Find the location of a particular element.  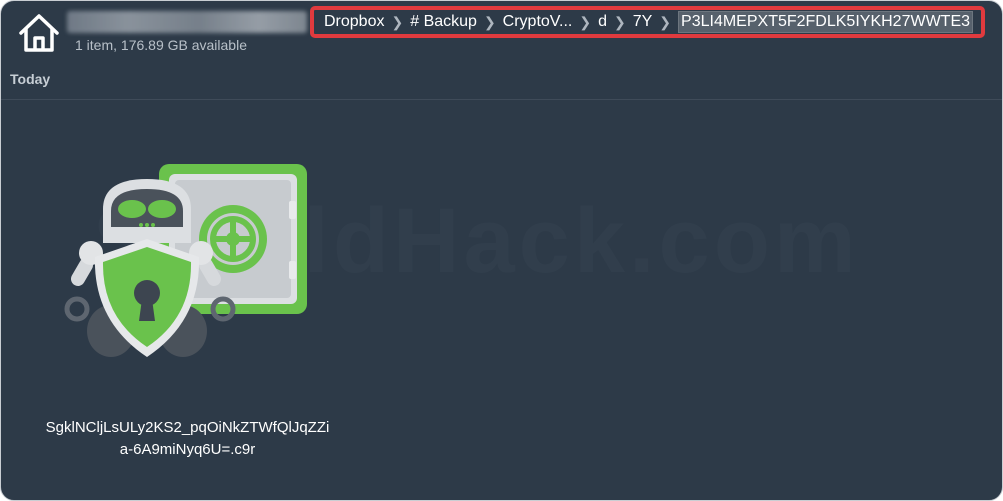

breadcrumb-item-d: d is located at coordinates (602, 22).